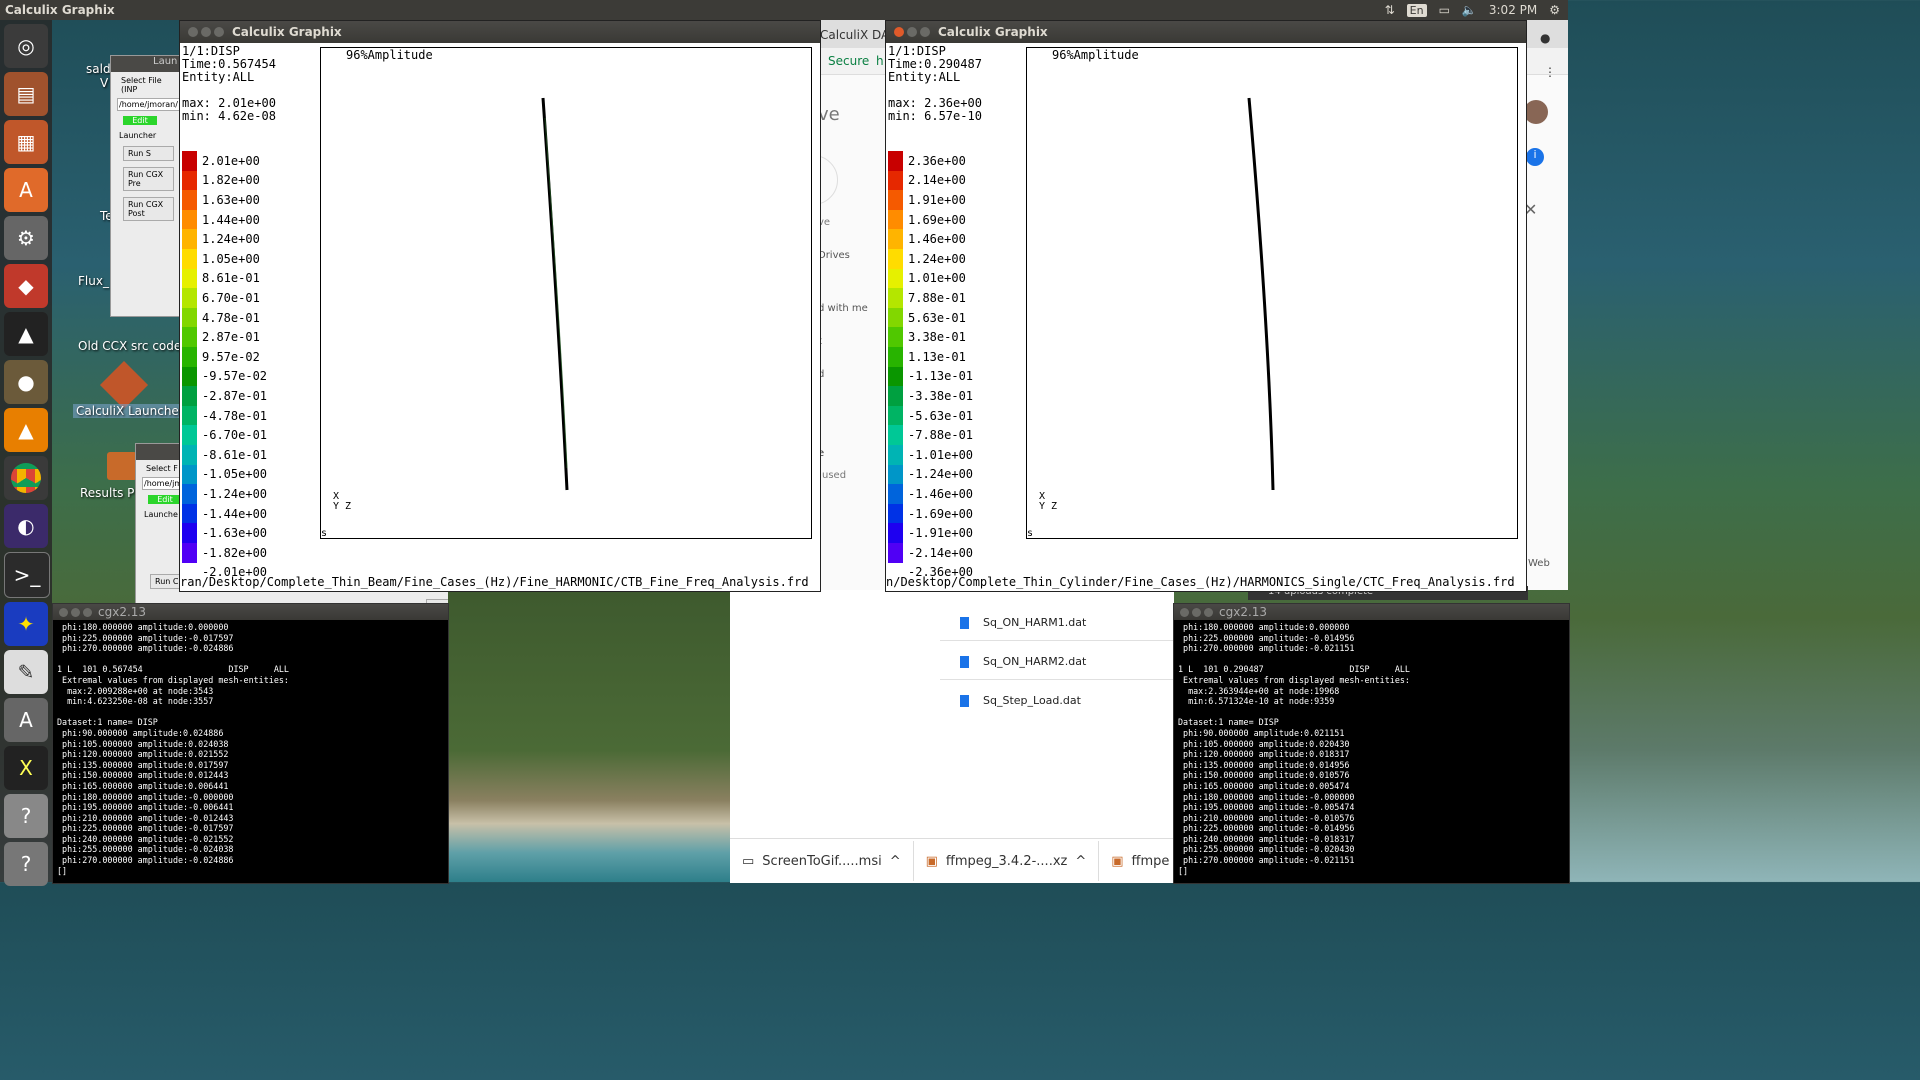 This screenshot has width=1920, height=1080. What do you see at coordinates (148, 179) in the screenshot?
I see `run-cgx-pre-button: Run CGX Pre` at bounding box center [148, 179].